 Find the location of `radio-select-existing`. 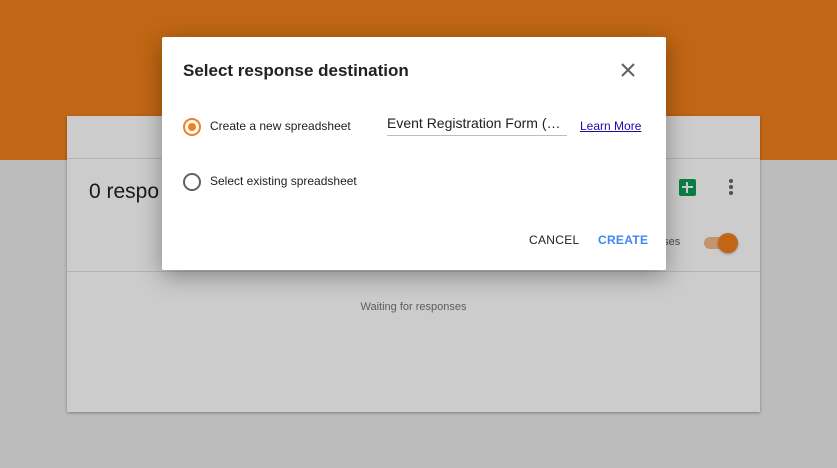

radio-select-existing is located at coordinates (192, 182).